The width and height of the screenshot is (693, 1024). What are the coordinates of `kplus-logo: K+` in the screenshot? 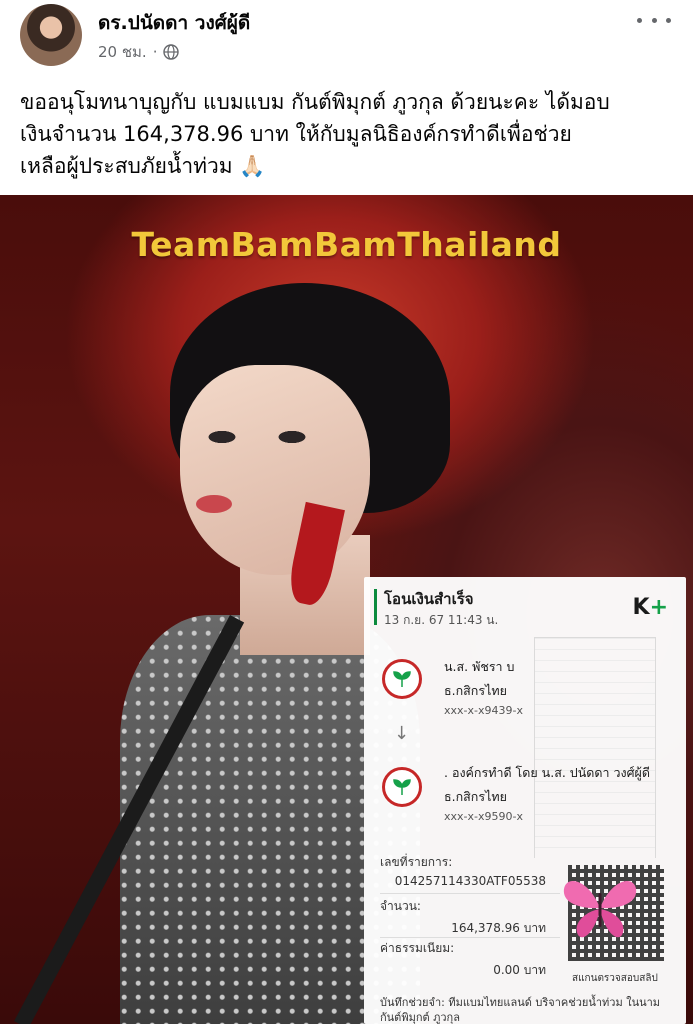 It's located at (651, 607).